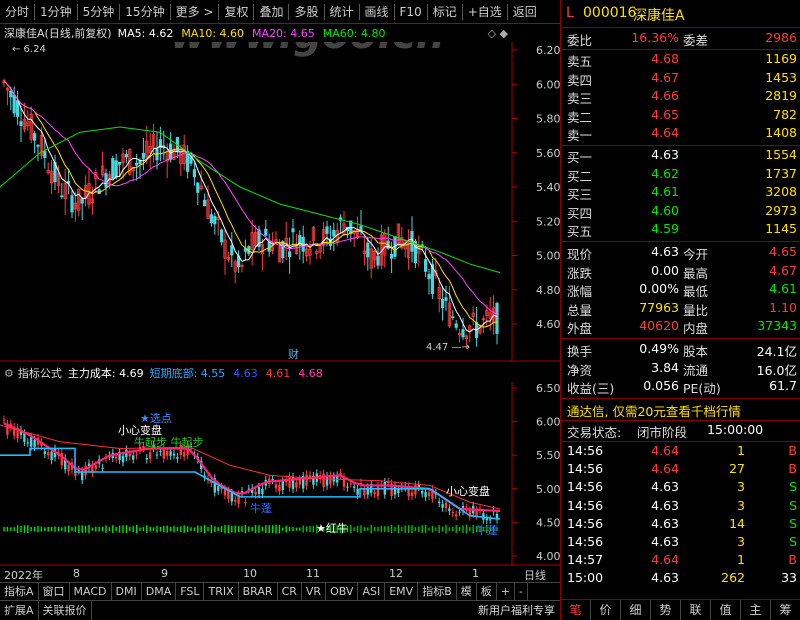 The image size is (800, 620). I want to click on toolbar-item-3: 15分钟, so click(144, 11).